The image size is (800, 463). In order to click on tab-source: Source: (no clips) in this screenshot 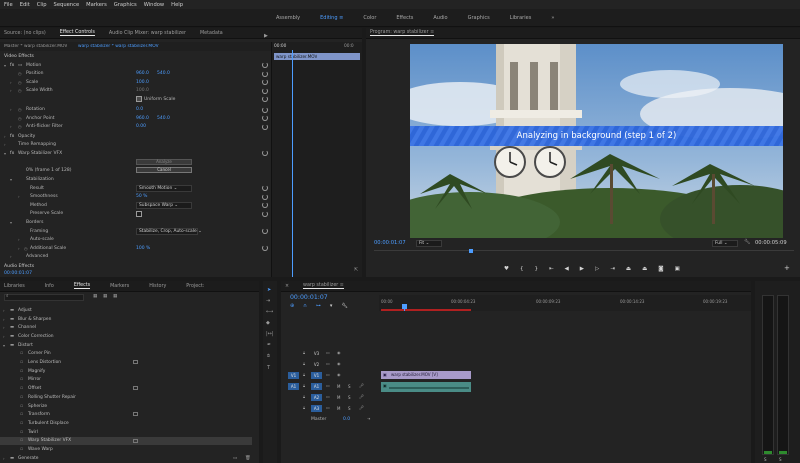, I will do `click(25, 33)`.